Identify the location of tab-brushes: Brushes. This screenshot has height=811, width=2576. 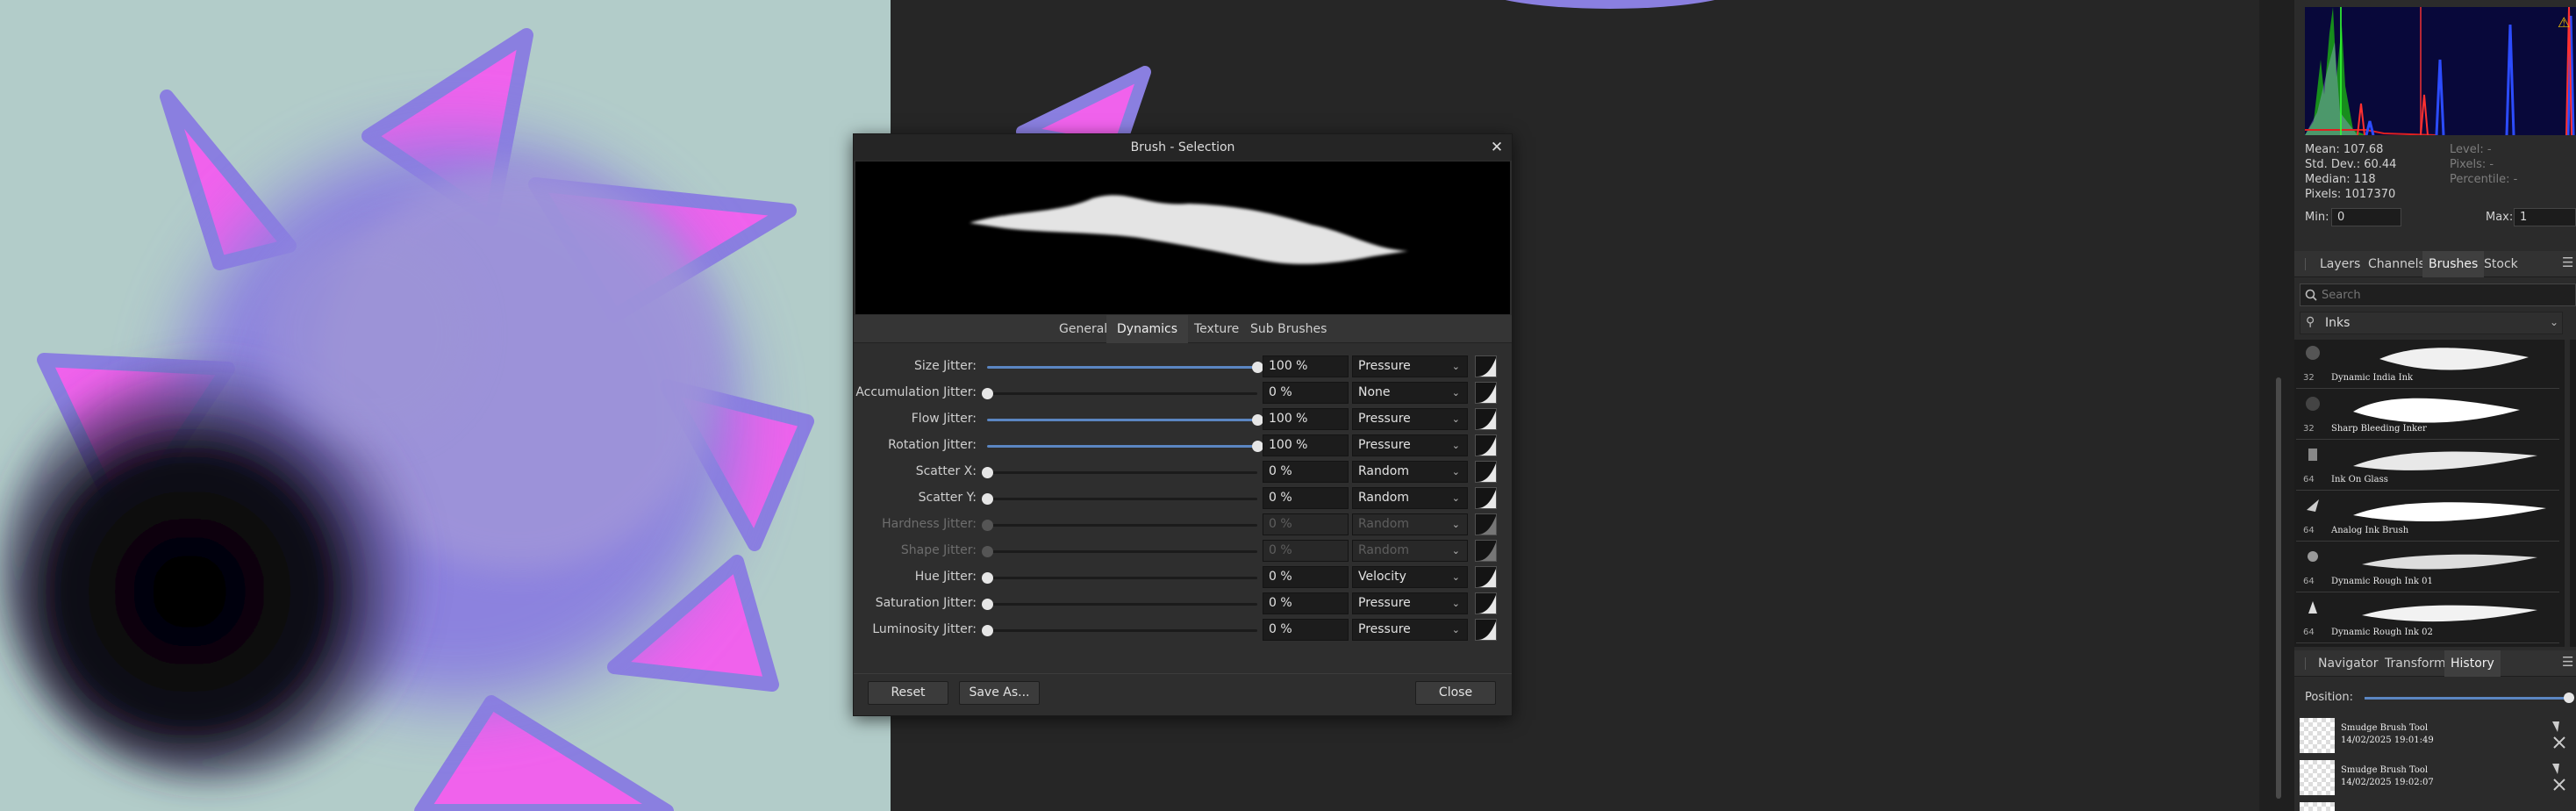
(2453, 264).